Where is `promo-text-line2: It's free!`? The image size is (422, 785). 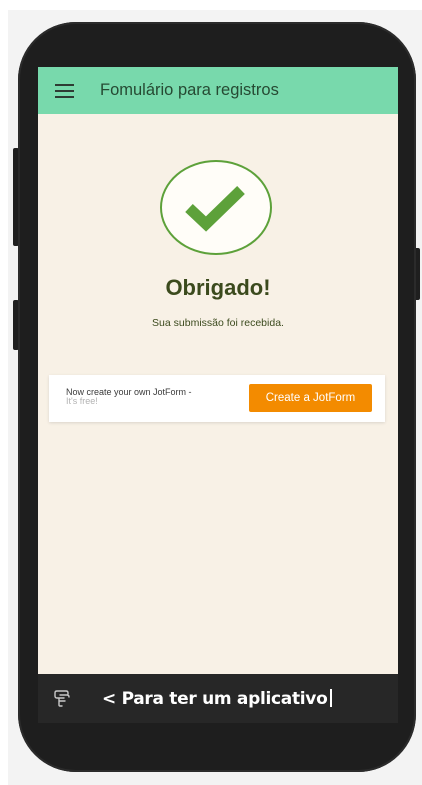 promo-text-line2: It's free! is located at coordinates (82, 401).